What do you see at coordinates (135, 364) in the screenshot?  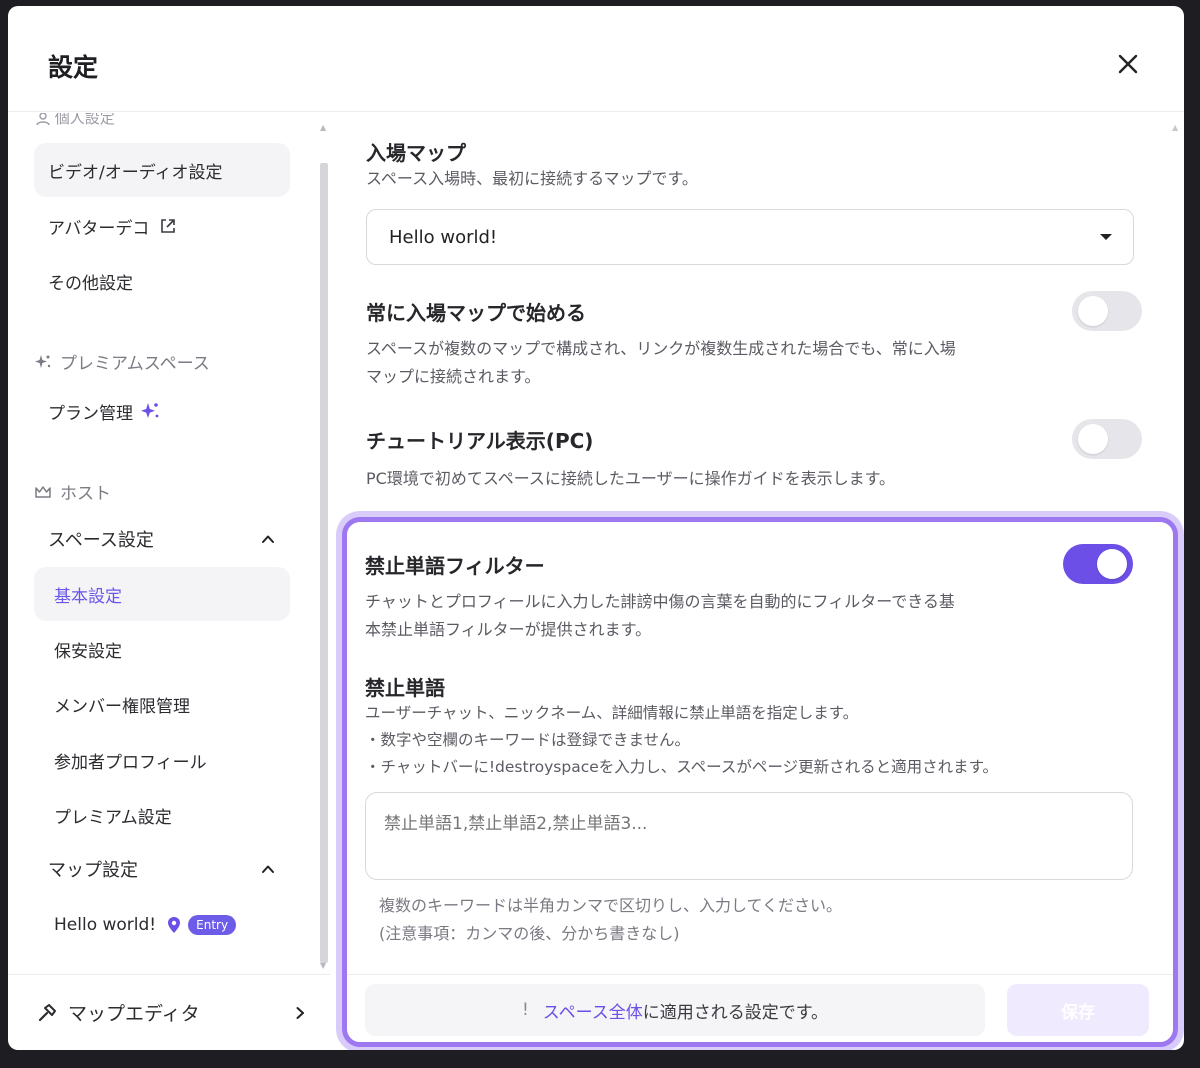 I see `sidebar-section-label: プレミアムスペース` at bounding box center [135, 364].